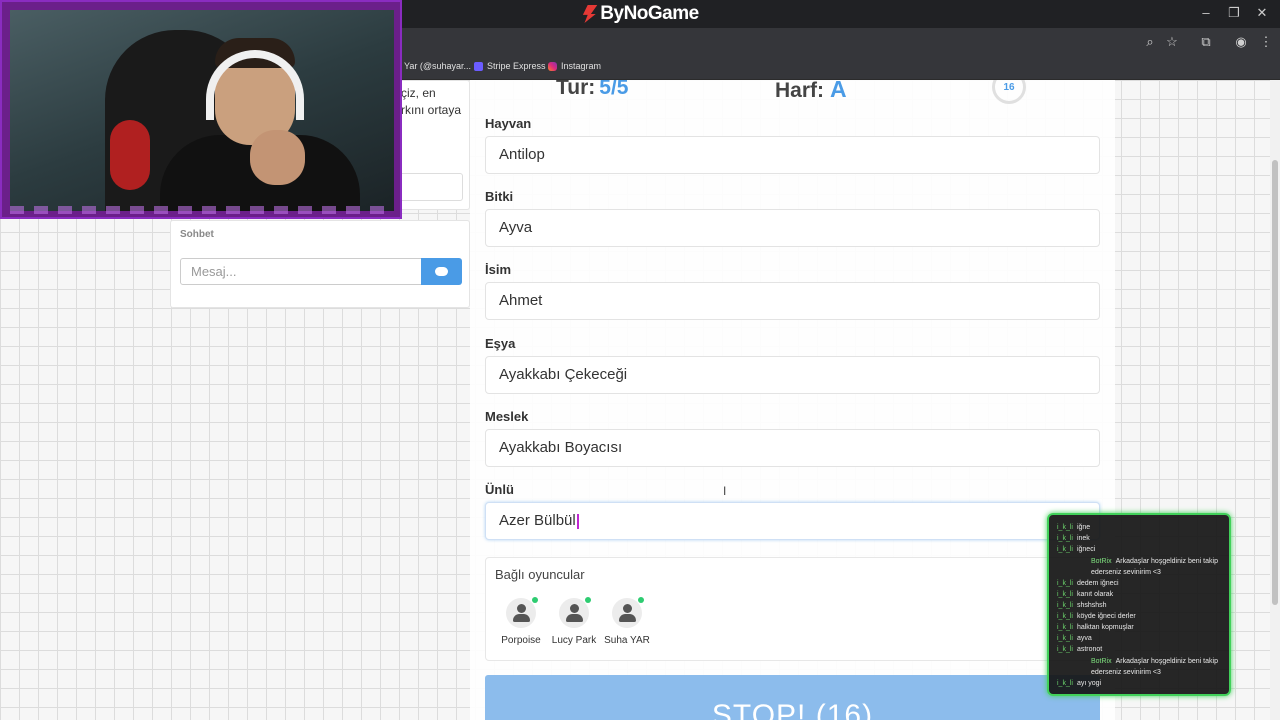 This screenshot has width=1280, height=720. What do you see at coordinates (614, 89) in the screenshot?
I see `round-value: 5/5` at bounding box center [614, 89].